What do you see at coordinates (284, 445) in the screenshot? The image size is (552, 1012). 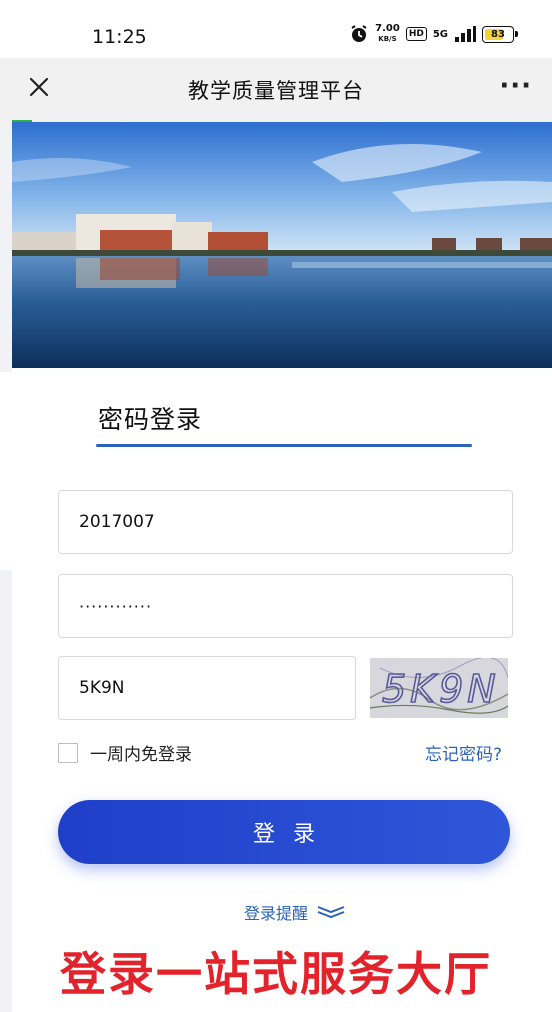 I see `tab-active-underline` at bounding box center [284, 445].